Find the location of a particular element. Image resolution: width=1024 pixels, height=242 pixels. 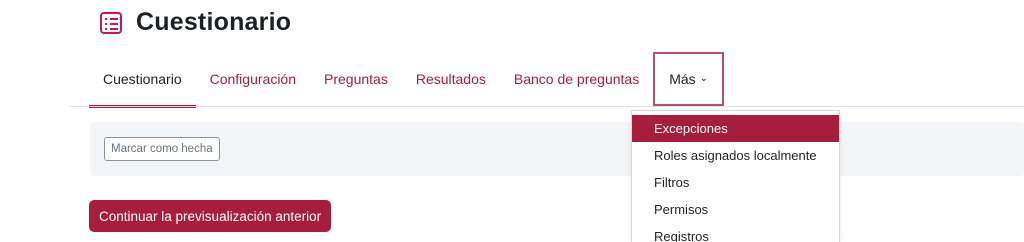

page-title: Cuestionario is located at coordinates (214, 22).